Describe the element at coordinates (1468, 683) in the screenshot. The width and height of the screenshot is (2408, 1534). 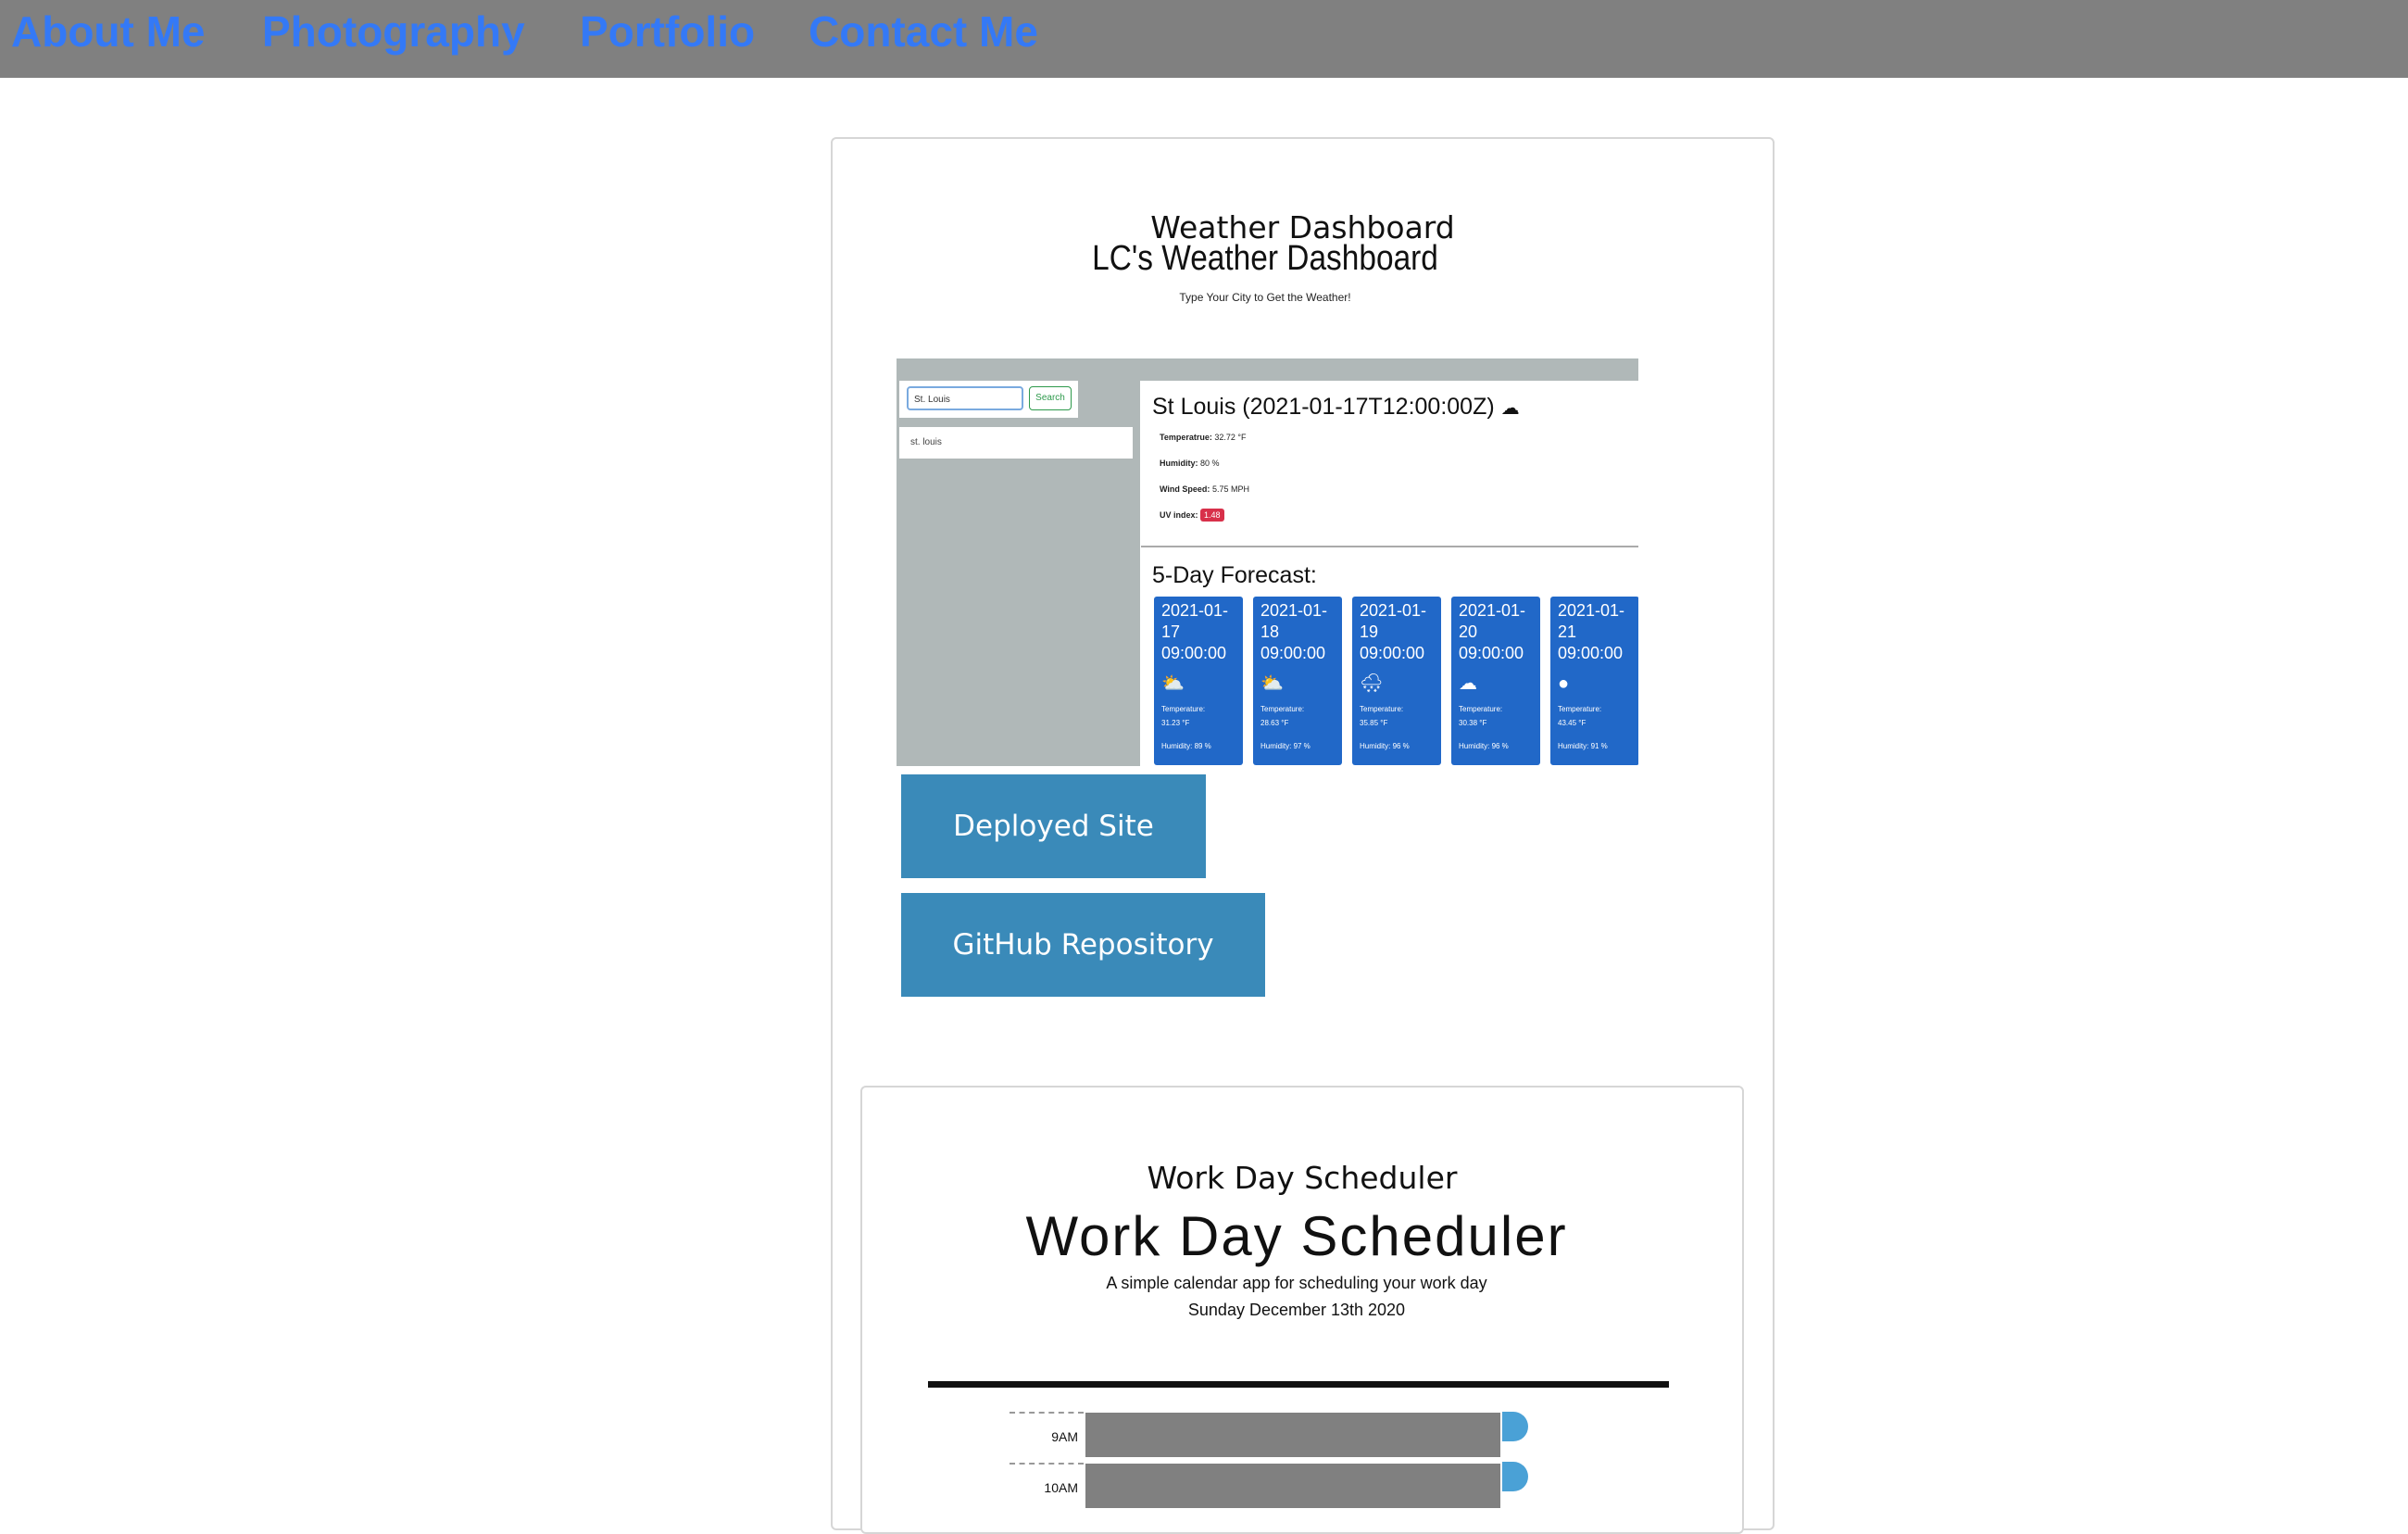
I see `cloud-icon: ☁` at that location.